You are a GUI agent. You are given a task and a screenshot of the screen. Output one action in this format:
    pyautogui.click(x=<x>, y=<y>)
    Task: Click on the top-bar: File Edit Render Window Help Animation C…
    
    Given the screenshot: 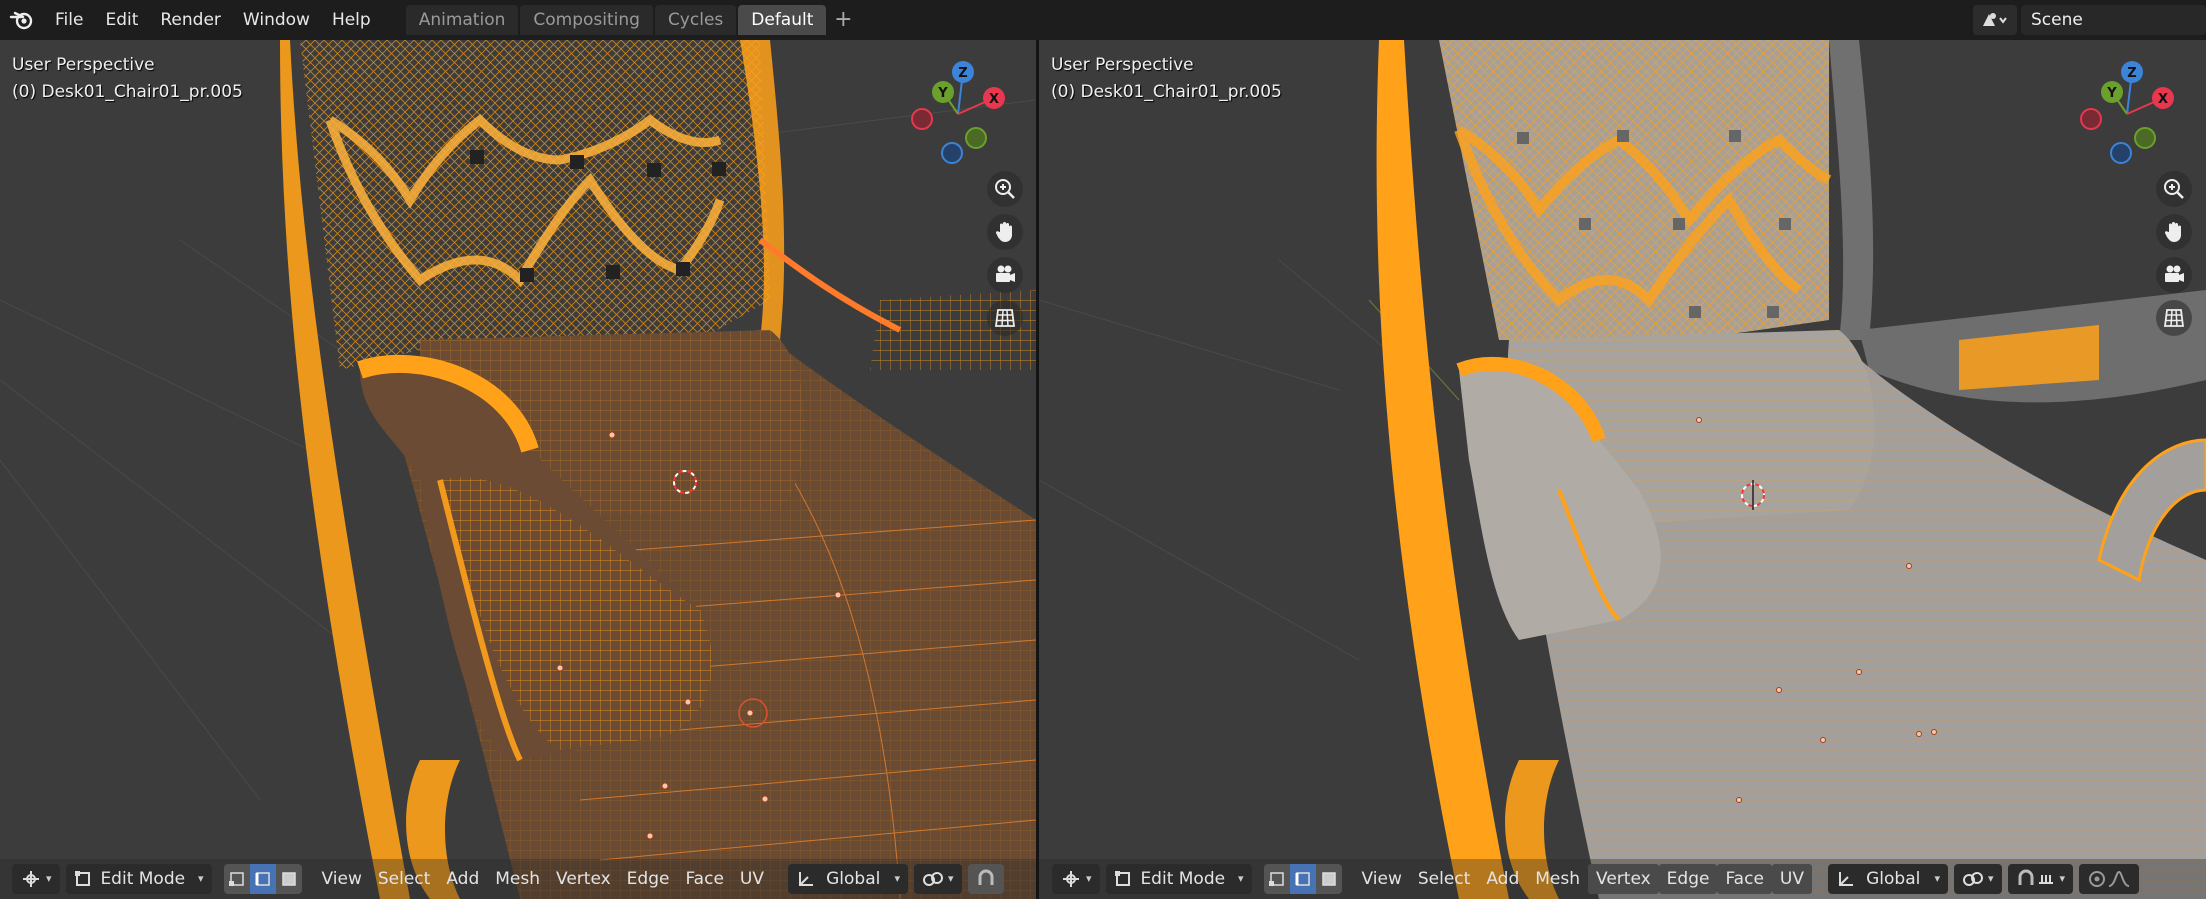 What is the action you would take?
    pyautogui.click(x=1103, y=20)
    